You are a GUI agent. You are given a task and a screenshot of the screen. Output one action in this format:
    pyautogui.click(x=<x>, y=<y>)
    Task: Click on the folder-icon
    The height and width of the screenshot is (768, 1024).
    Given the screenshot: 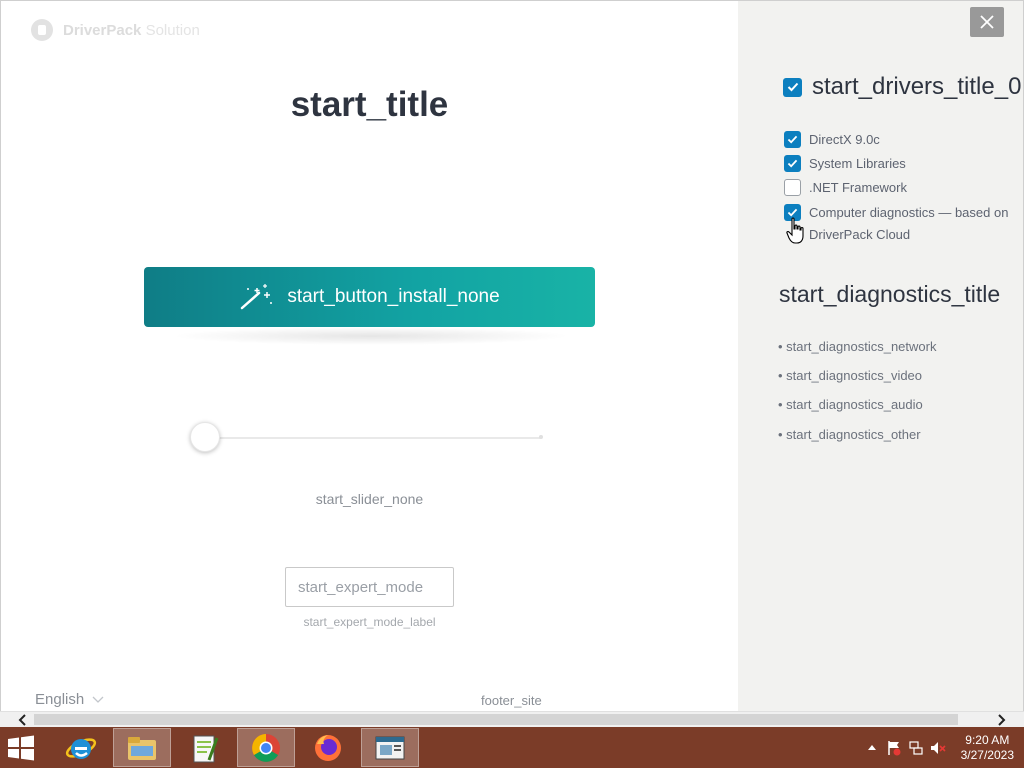 What is the action you would take?
    pyautogui.click(x=142, y=748)
    